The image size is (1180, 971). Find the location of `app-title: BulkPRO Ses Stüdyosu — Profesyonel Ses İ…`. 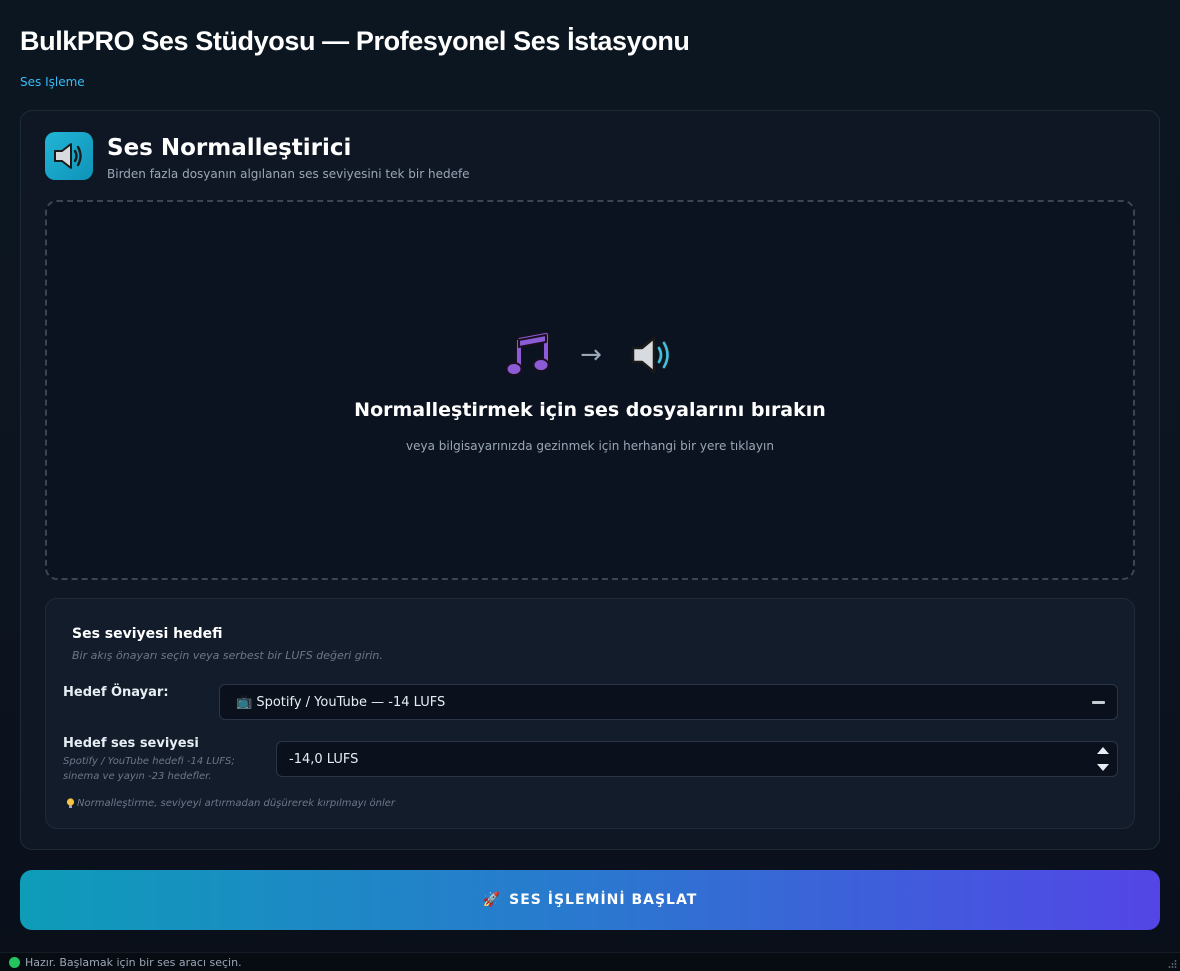

app-title: BulkPRO Ses Stüdyosu — Profesyonel Ses İ… is located at coordinates (355, 41).